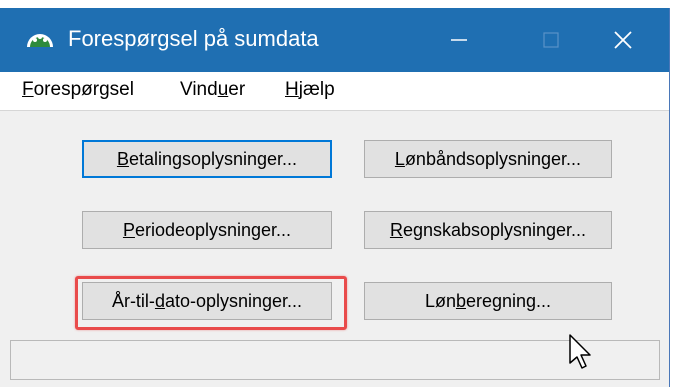 The image size is (675, 387). What do you see at coordinates (212, 90) in the screenshot?
I see `menu-vinduer: Vinduer` at bounding box center [212, 90].